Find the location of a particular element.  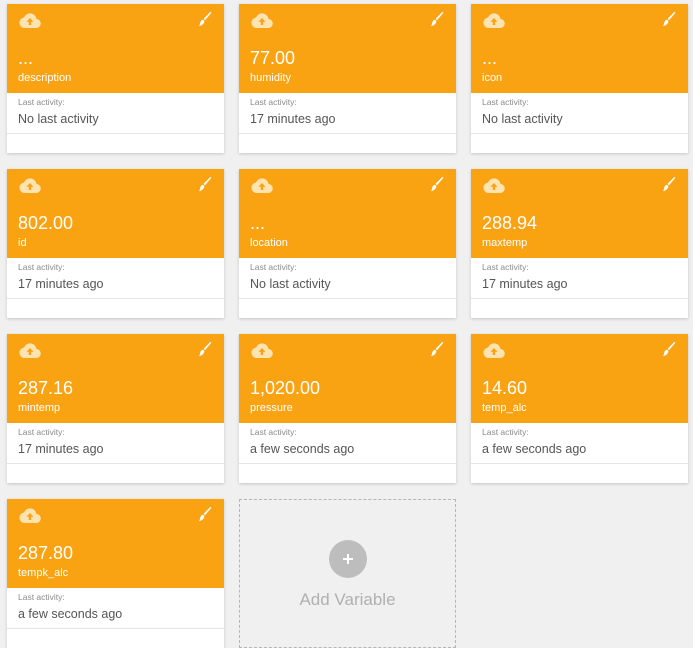

variable-name: mintemp is located at coordinates (39, 408).